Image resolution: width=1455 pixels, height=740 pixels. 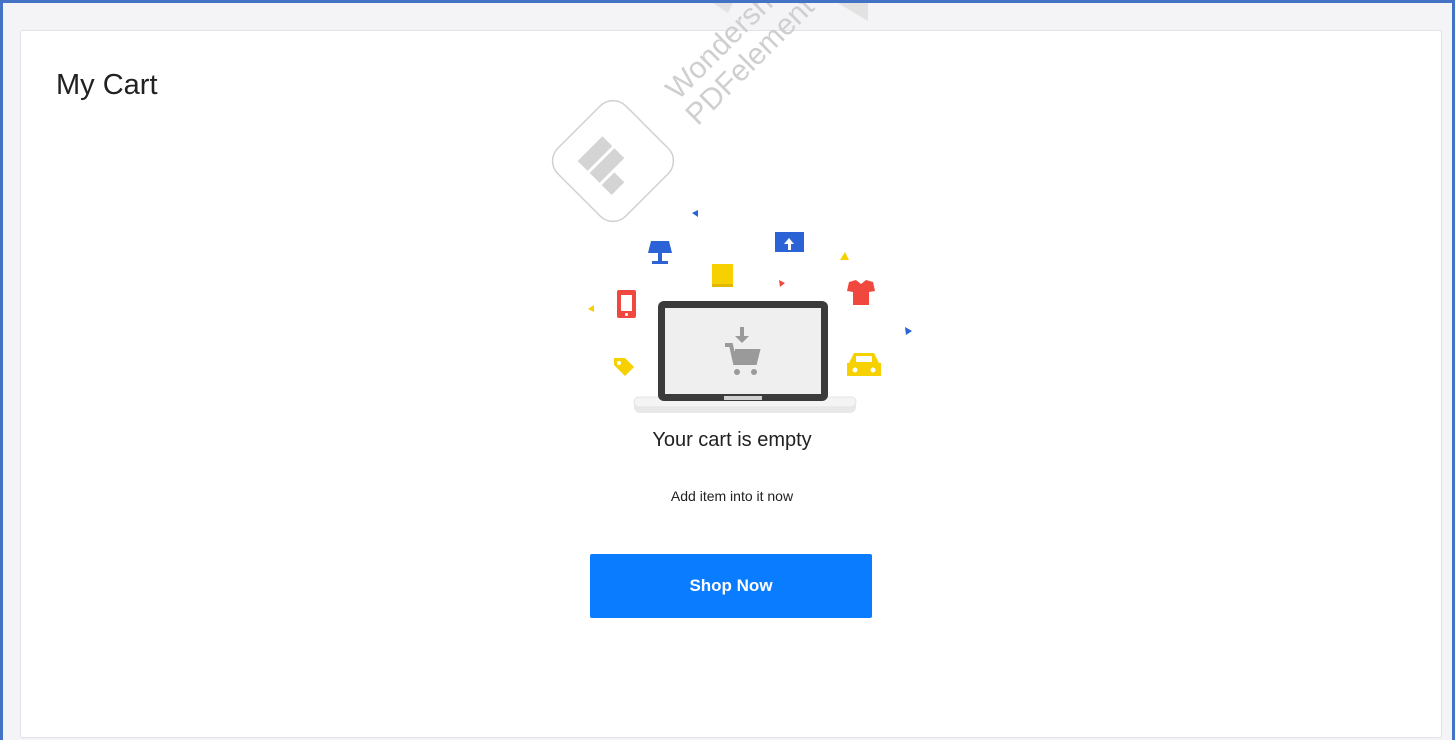 What do you see at coordinates (731, 586) in the screenshot?
I see `shop-now-button: Shop Now` at bounding box center [731, 586].